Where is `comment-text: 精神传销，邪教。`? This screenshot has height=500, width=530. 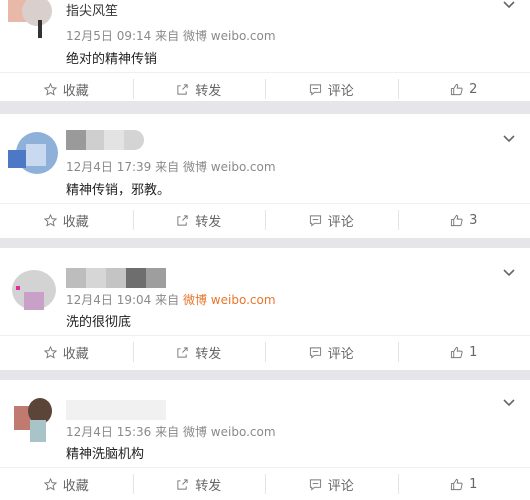
comment-text: 精神传销，邪教。 is located at coordinates (118, 190).